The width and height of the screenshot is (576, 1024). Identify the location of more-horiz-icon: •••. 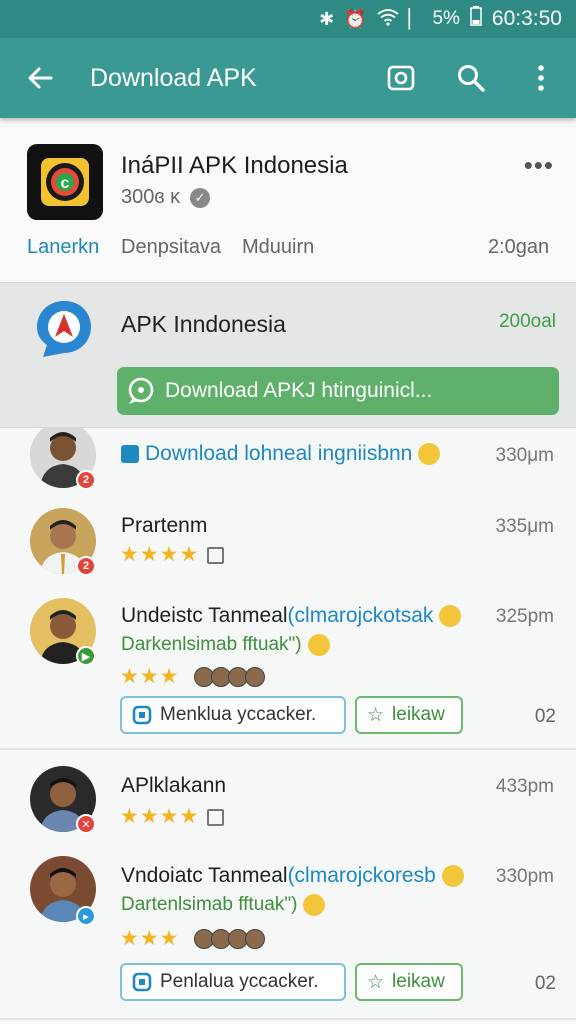
(539, 165).